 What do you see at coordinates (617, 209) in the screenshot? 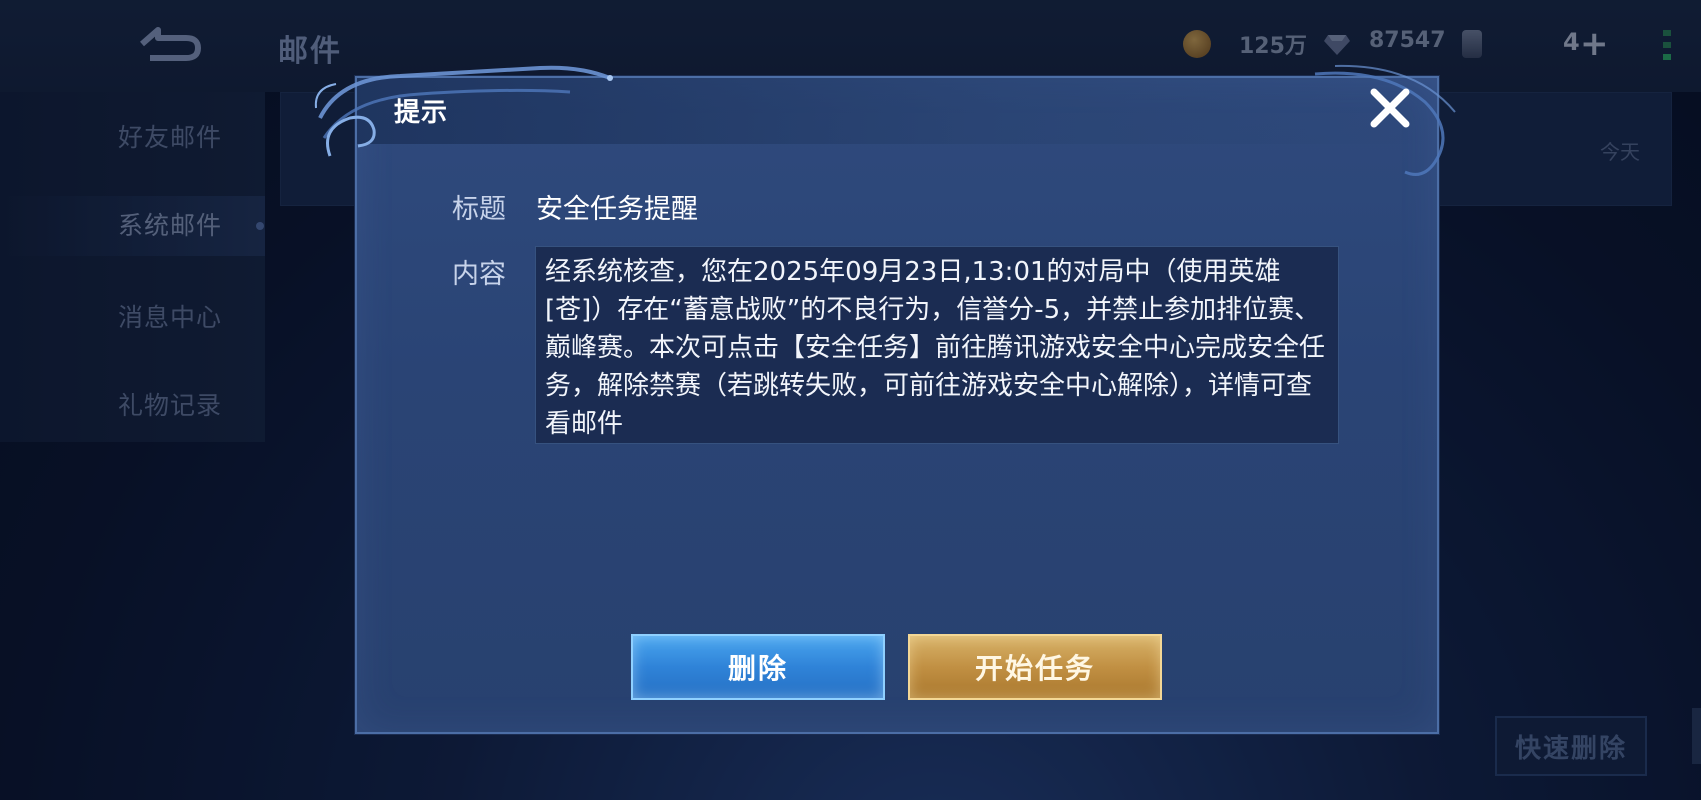
I see `subject-value: 安全任务提醒` at bounding box center [617, 209].